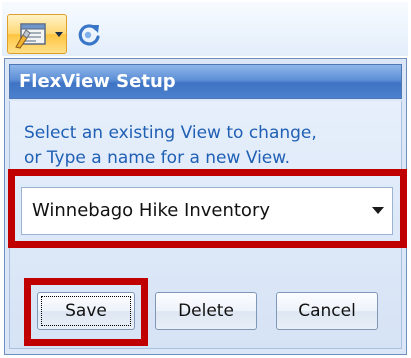 This screenshot has height=358, width=411. Describe the element at coordinates (97, 81) in the screenshot. I see `dialog-title: FlexView Setup` at that location.